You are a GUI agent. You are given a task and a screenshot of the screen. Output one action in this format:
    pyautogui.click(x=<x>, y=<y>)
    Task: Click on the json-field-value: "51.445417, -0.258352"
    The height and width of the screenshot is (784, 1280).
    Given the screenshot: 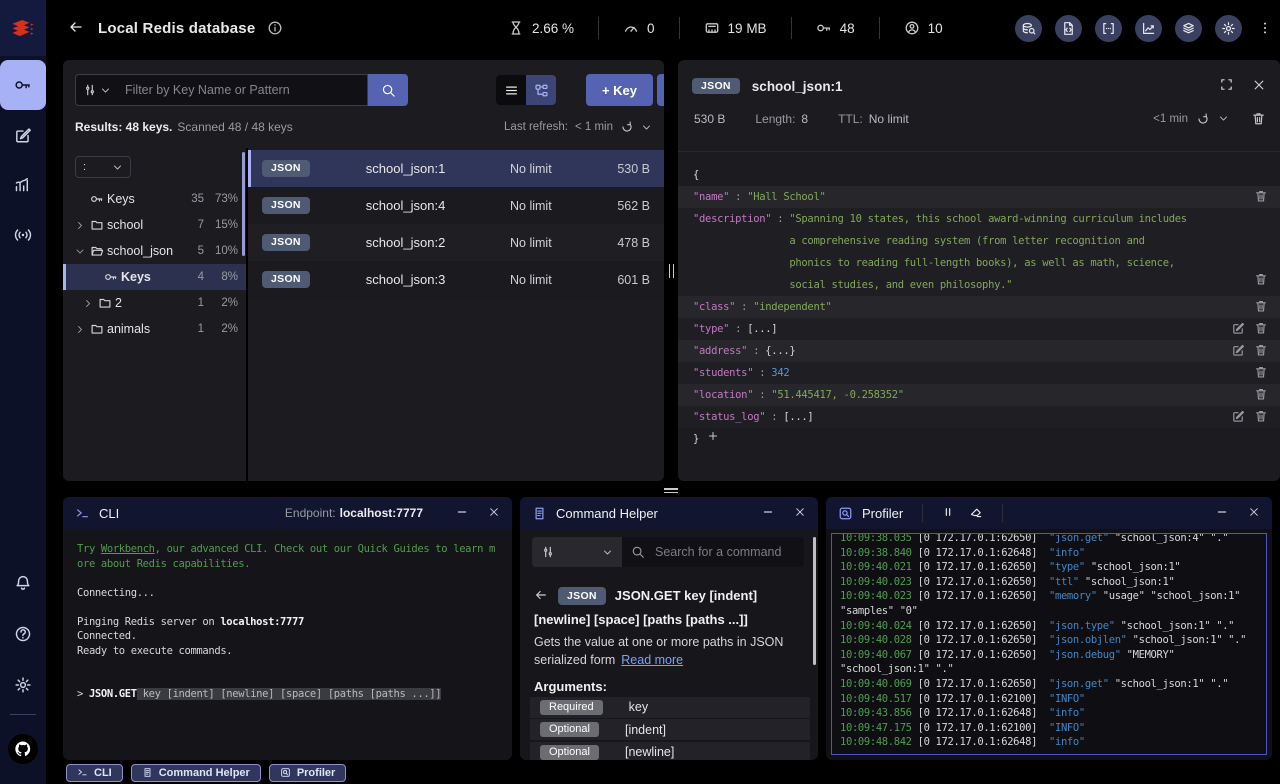 What is the action you would take?
    pyautogui.click(x=837, y=395)
    